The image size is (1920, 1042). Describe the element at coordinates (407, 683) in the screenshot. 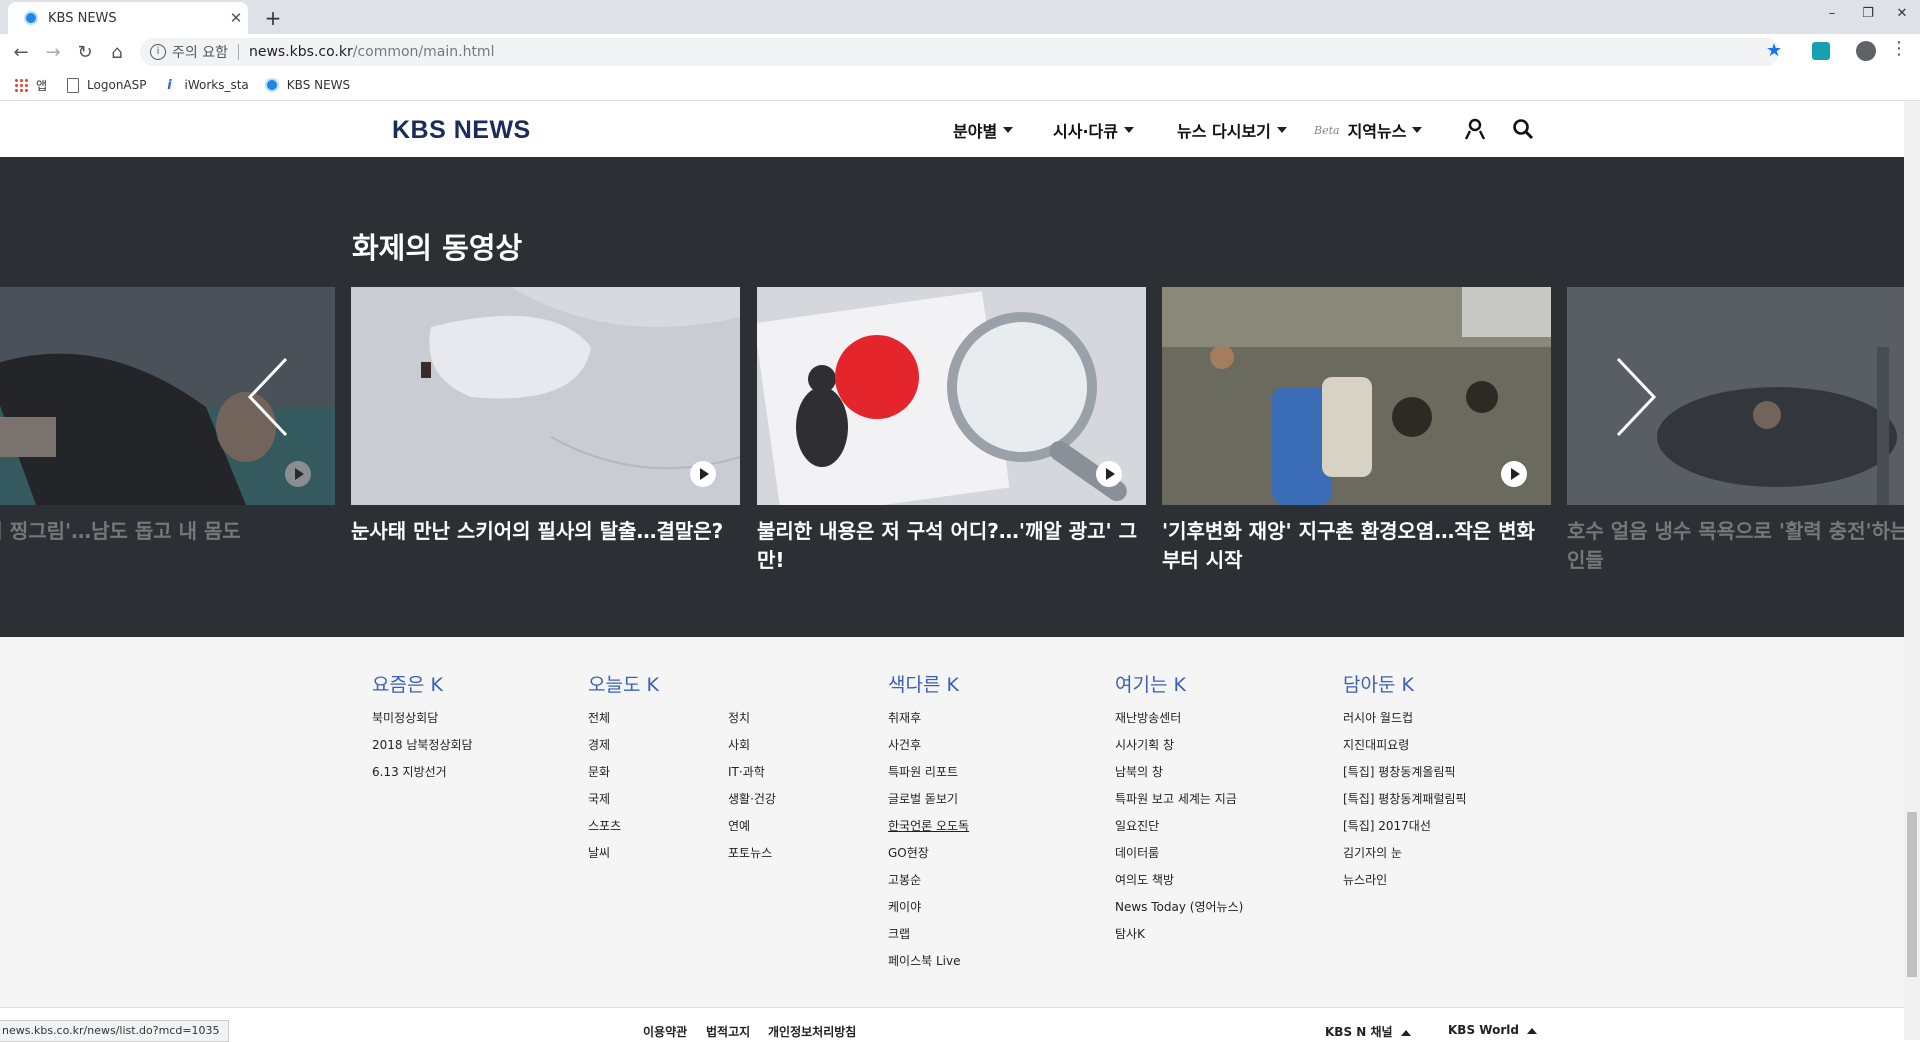

I see `footer-column-title: 요즘은 K` at that location.